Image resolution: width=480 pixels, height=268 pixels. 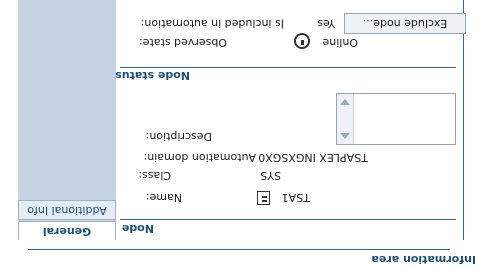 I want to click on name-label: Name:, so click(x=163, y=197).